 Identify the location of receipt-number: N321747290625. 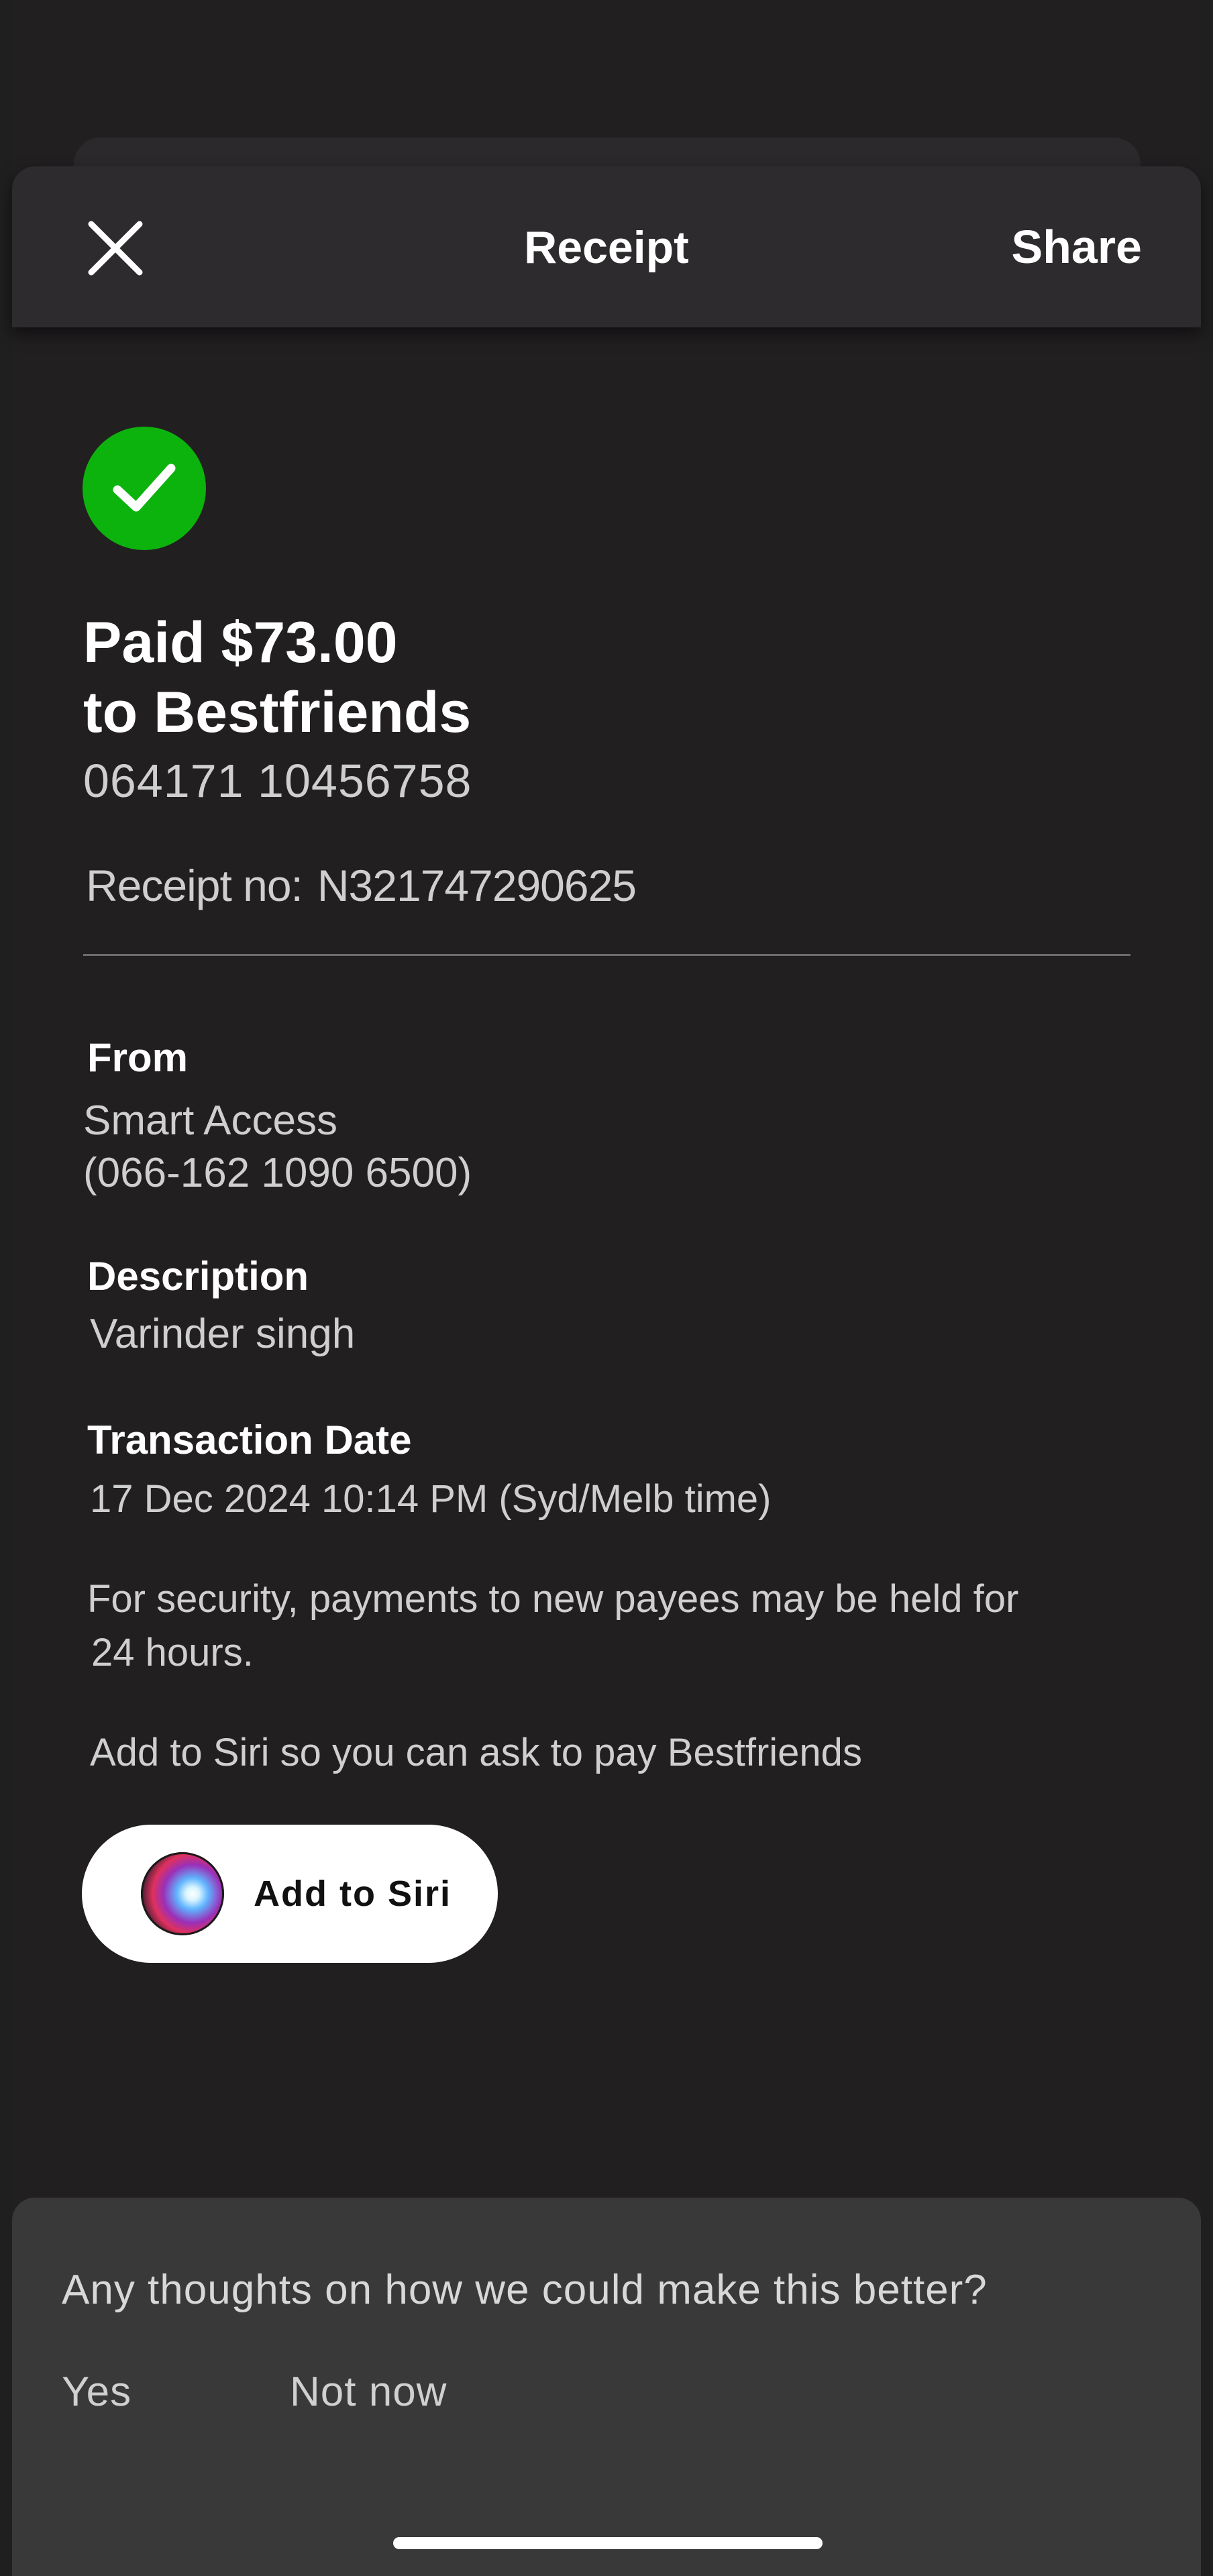
(477, 885).